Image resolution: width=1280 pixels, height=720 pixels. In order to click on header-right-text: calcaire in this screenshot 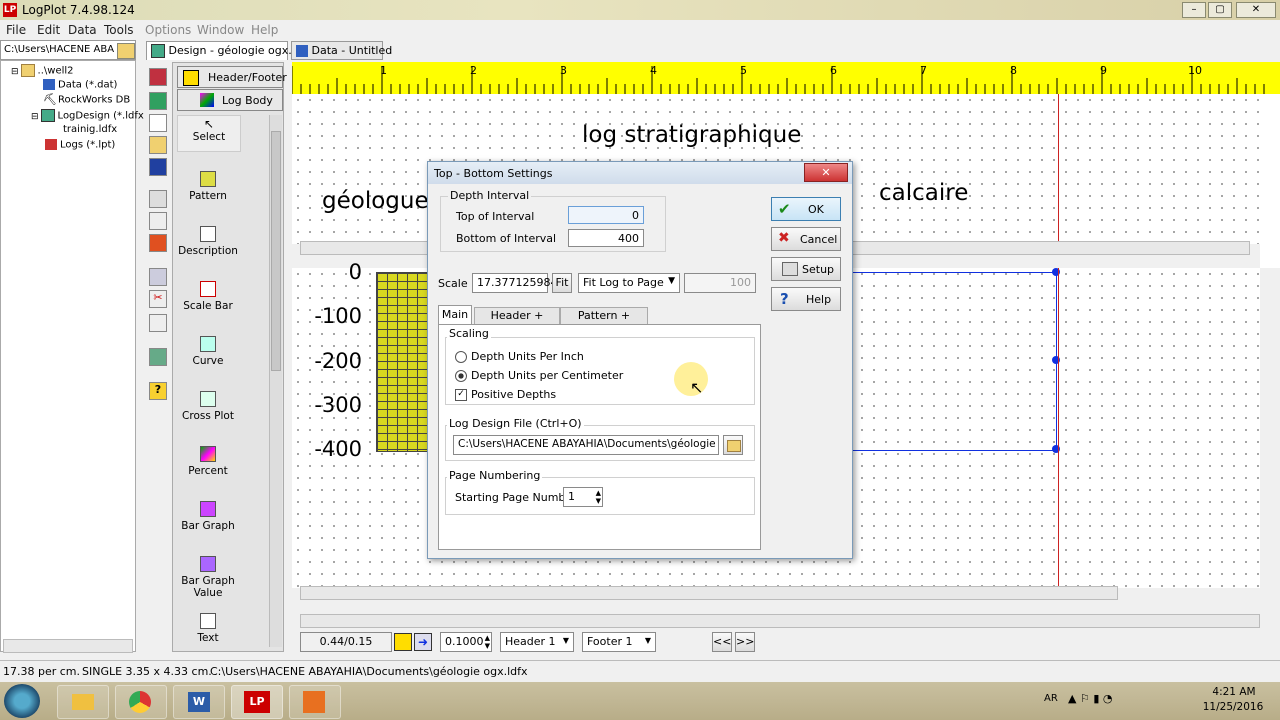, I will do `click(923, 193)`.